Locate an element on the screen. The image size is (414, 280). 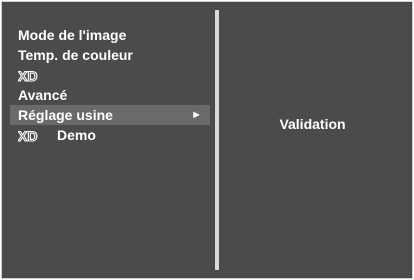
menu-item-label: Avancé is located at coordinates (43, 95).